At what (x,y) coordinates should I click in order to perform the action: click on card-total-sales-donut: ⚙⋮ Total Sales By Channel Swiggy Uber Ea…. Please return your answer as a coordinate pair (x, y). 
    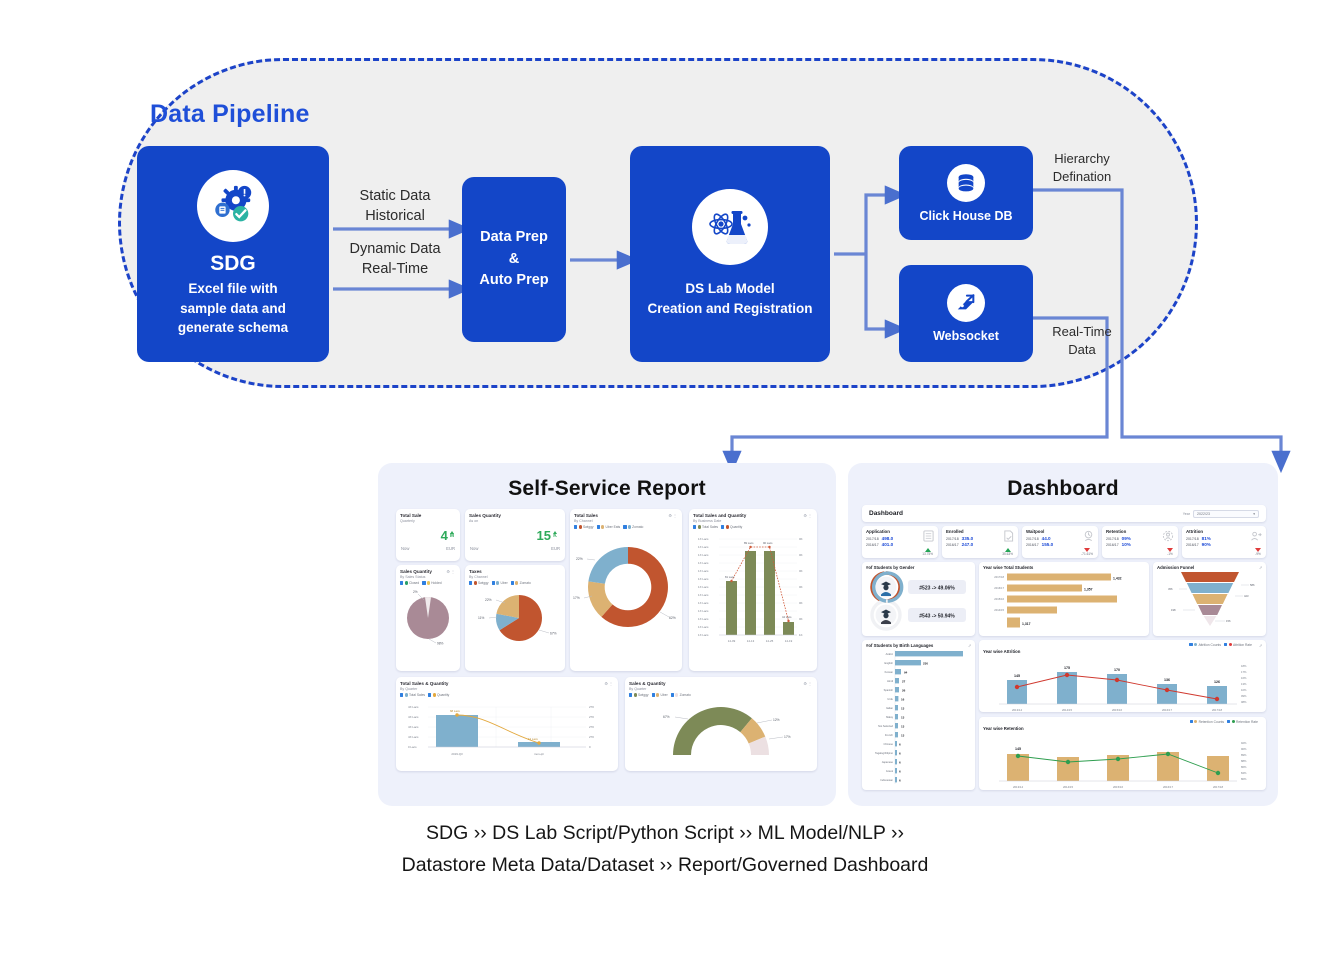
    Looking at the image, I should click on (626, 590).